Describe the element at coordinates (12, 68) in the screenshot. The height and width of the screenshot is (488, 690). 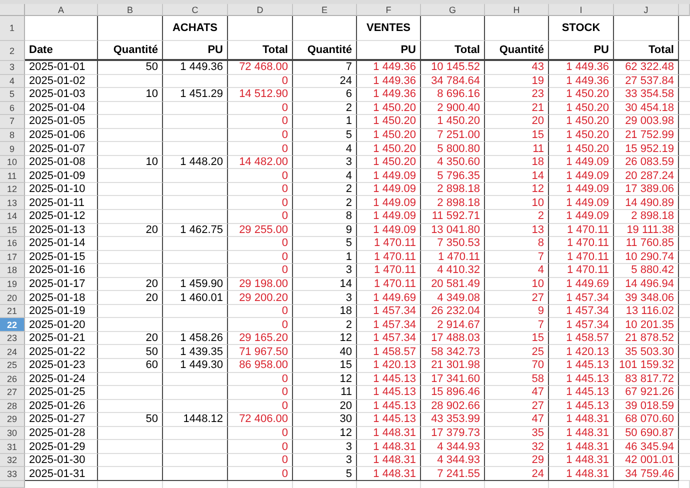
I see `row-header: 3` at that location.